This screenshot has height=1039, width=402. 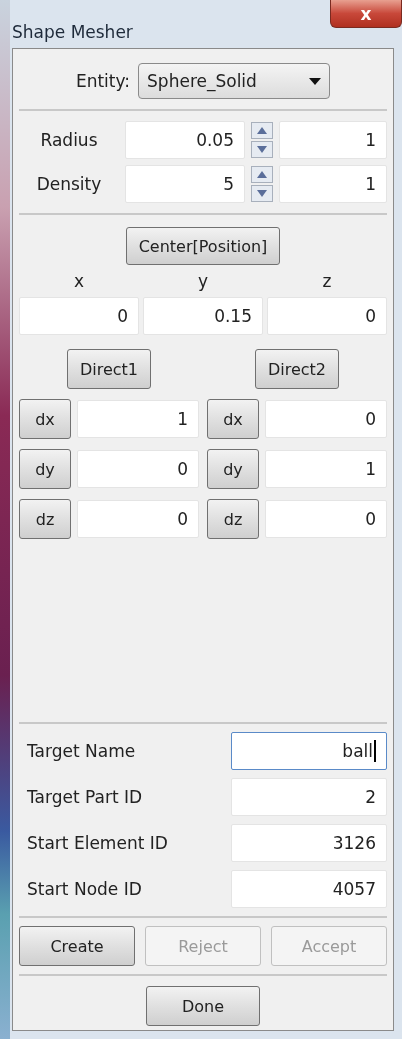 I want to click on direction-button: Direct1, so click(x=109, y=369).